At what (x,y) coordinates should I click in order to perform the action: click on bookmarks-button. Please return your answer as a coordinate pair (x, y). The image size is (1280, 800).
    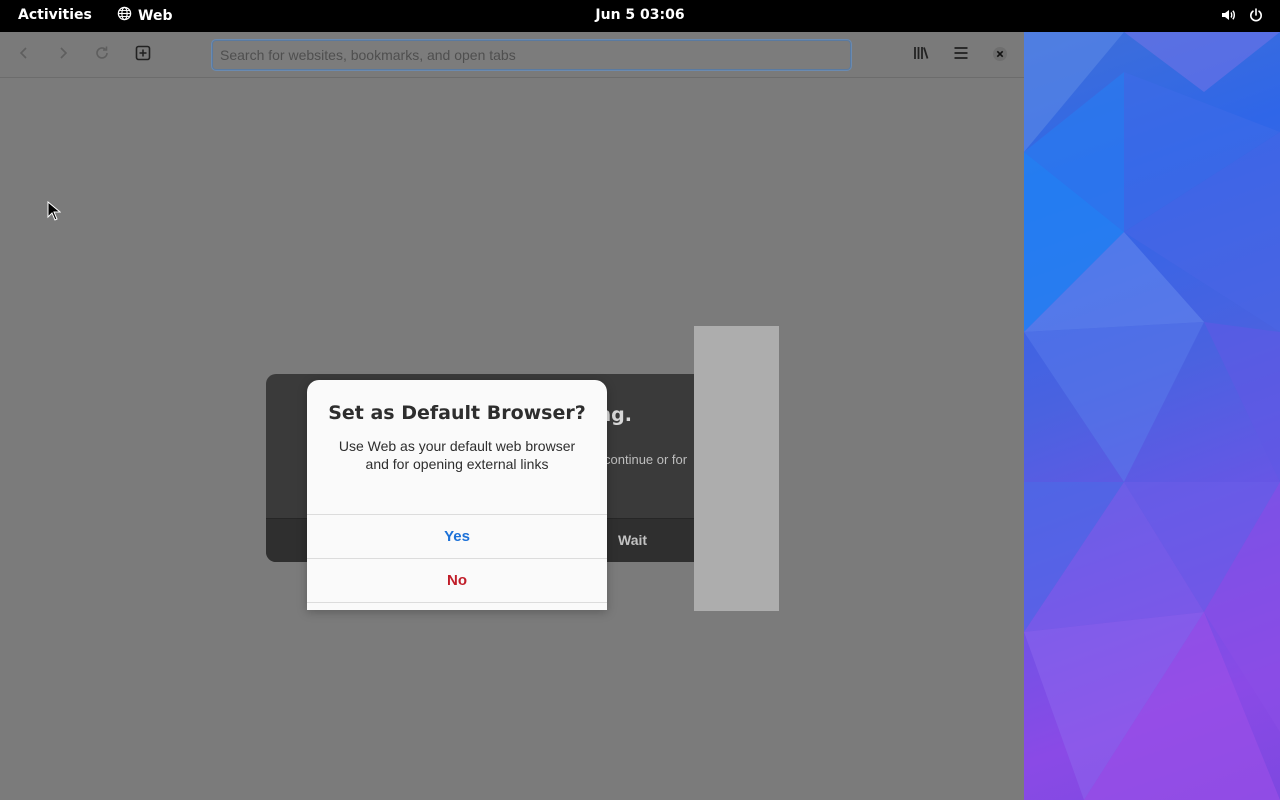
    Looking at the image, I should click on (921, 55).